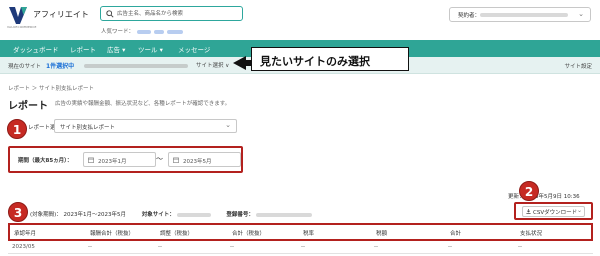 This screenshot has width=600, height=256. Describe the element at coordinates (61, 14) in the screenshot. I see `app-name: アフィリエイト` at that location.